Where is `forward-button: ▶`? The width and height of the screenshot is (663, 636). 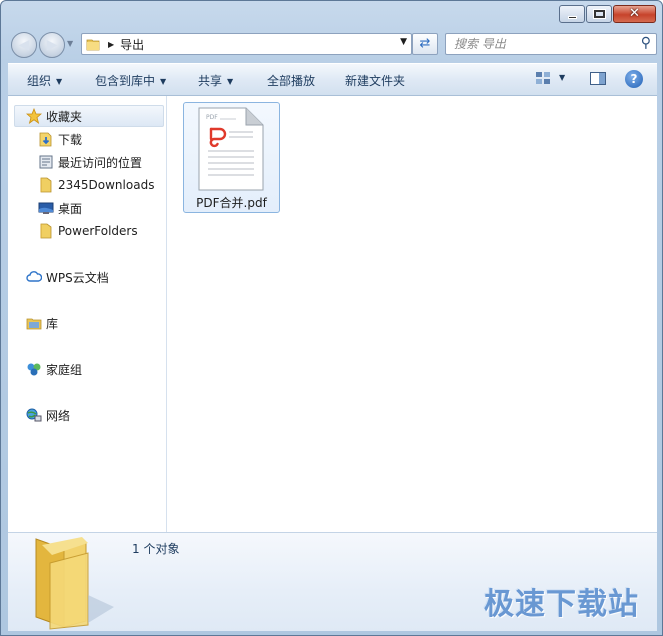 forward-button: ▶ is located at coordinates (52, 45).